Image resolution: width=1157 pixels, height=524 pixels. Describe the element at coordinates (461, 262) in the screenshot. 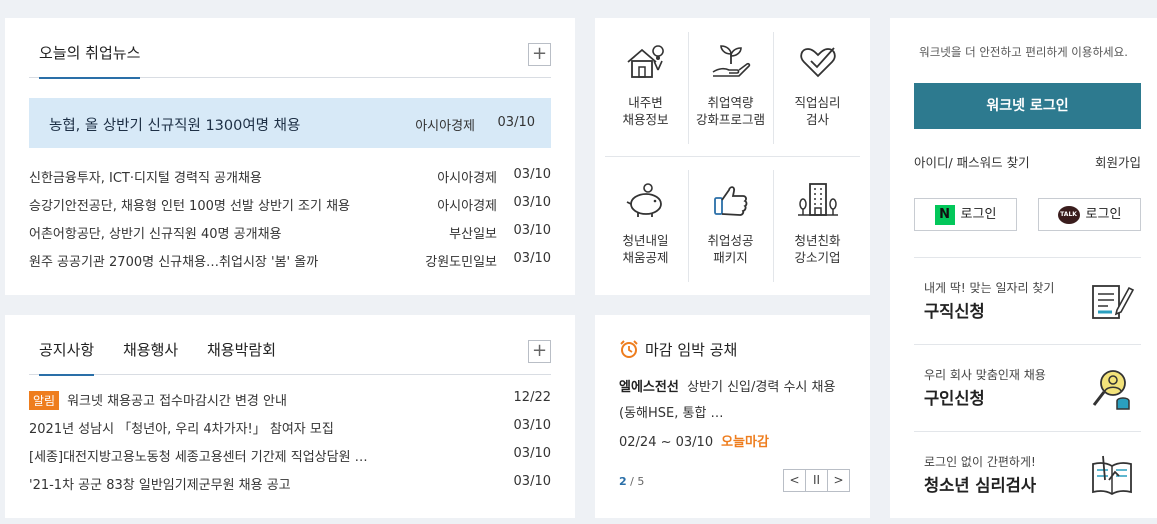

I see `news-item-source: 강원도민일보` at that location.